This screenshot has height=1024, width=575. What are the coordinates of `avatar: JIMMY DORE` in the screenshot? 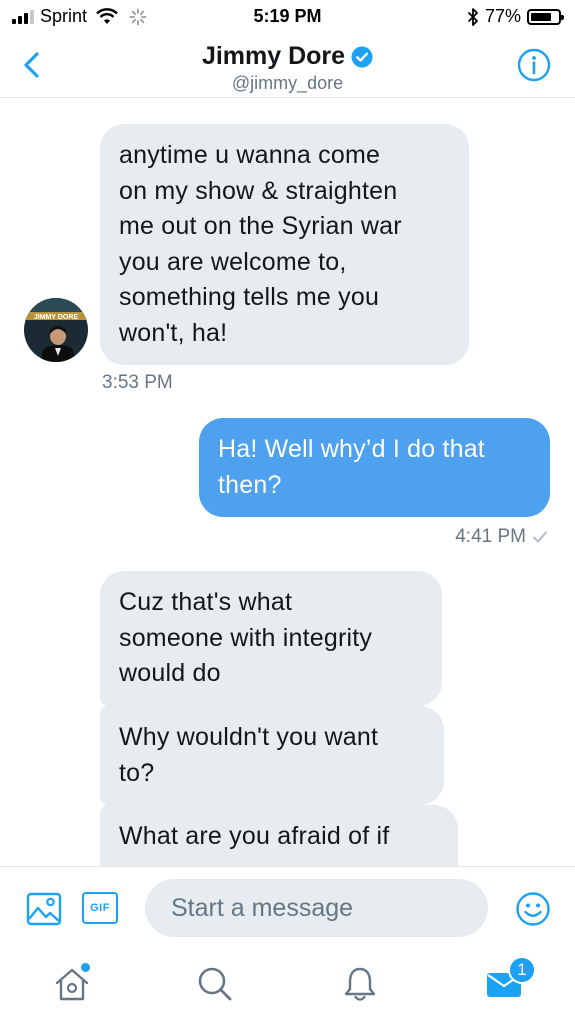 It's located at (56, 330).